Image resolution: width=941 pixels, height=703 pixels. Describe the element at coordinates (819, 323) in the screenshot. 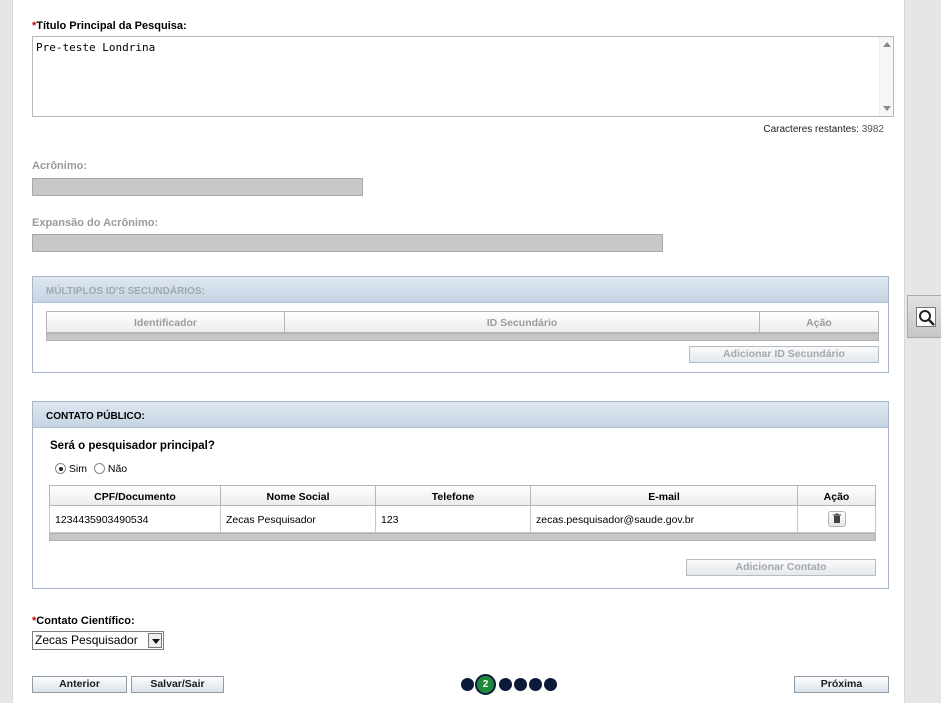

I see `col-acao: Ação` at that location.